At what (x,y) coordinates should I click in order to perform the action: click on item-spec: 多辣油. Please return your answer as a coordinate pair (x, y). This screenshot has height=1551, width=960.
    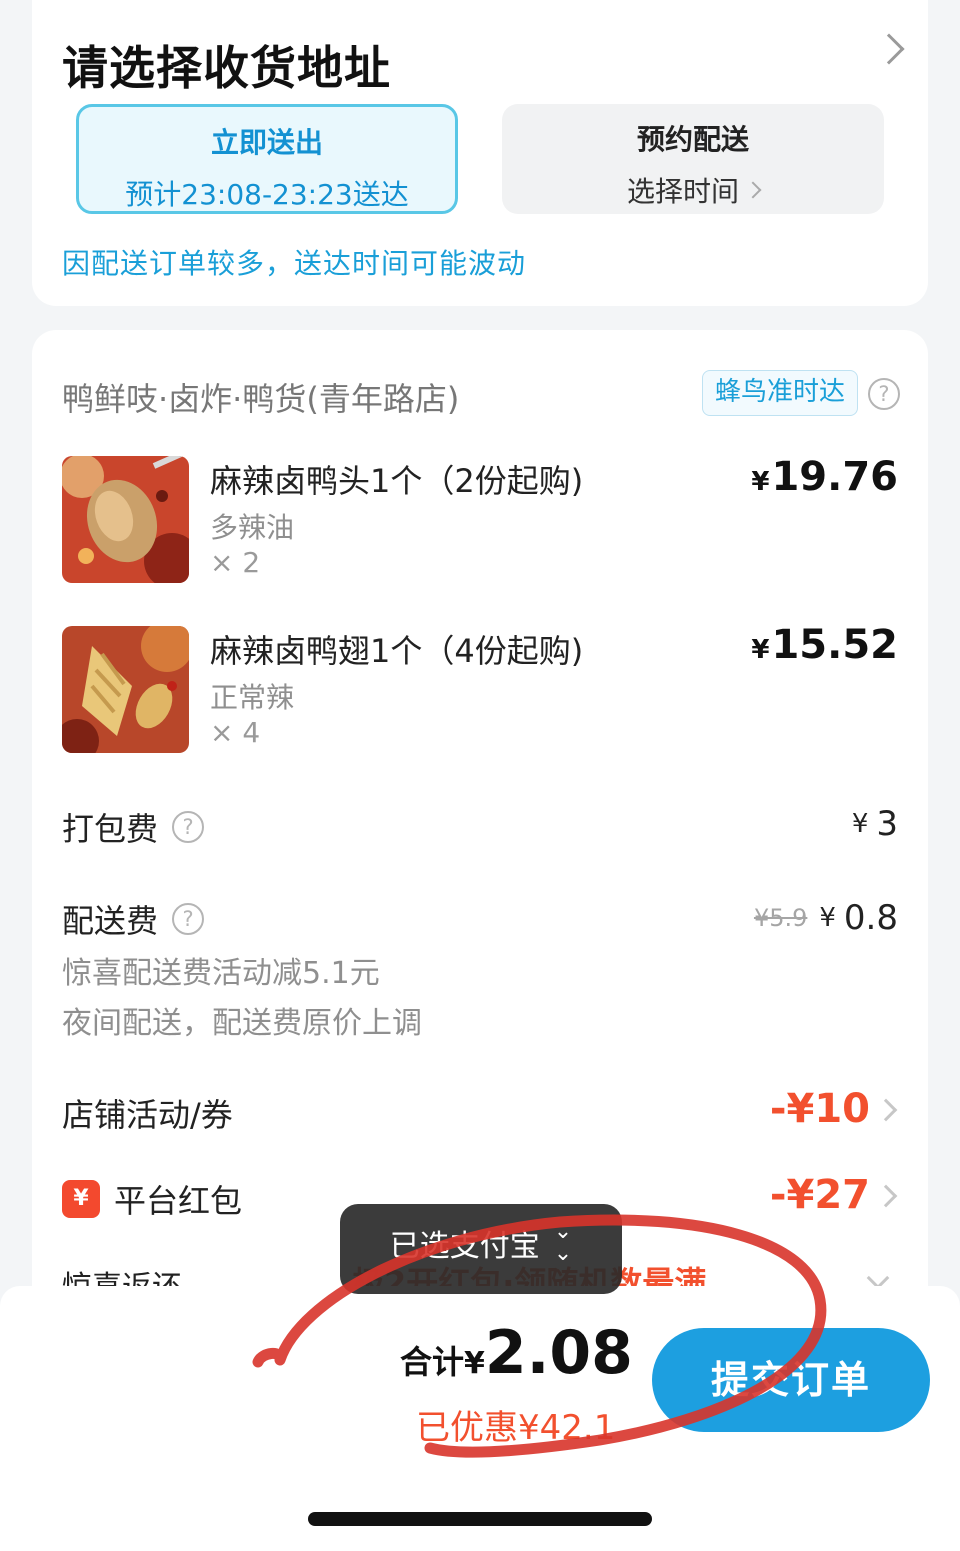
    Looking at the image, I should click on (252, 527).